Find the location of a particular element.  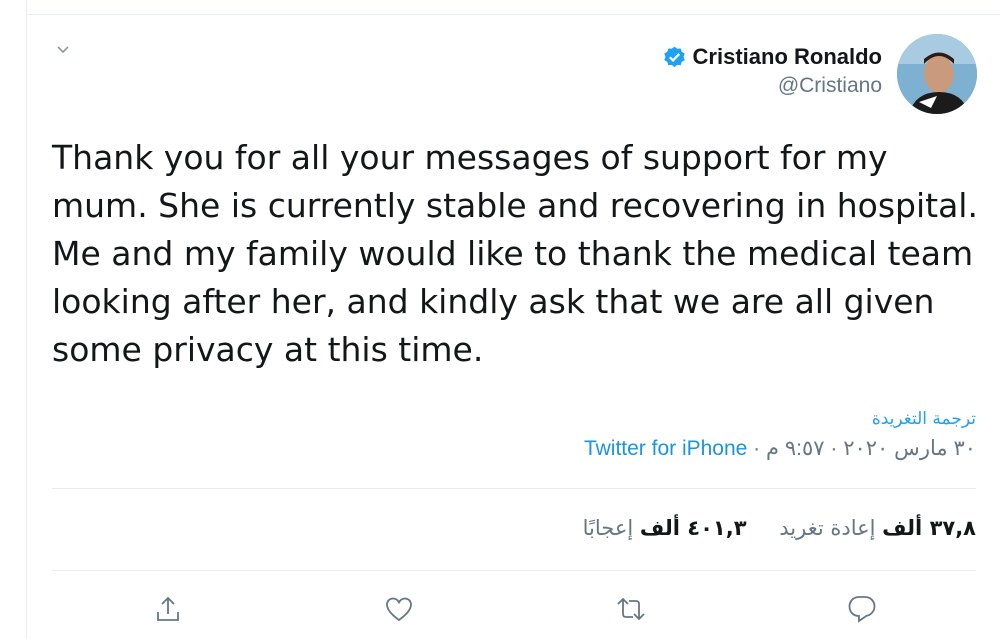

likes-stat: ٤٠١,٣ ألف إعجابًا is located at coordinates (665, 528).